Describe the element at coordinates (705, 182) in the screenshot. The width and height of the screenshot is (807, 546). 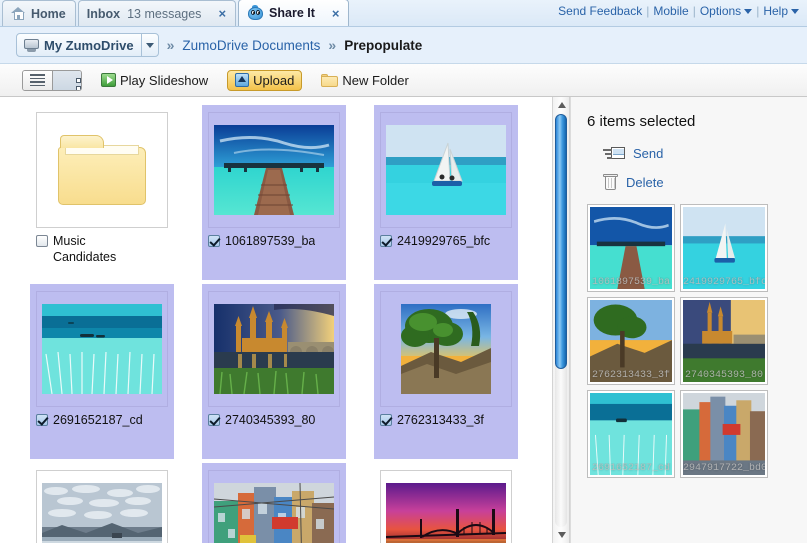
I see `delete-button: Delete` at that location.